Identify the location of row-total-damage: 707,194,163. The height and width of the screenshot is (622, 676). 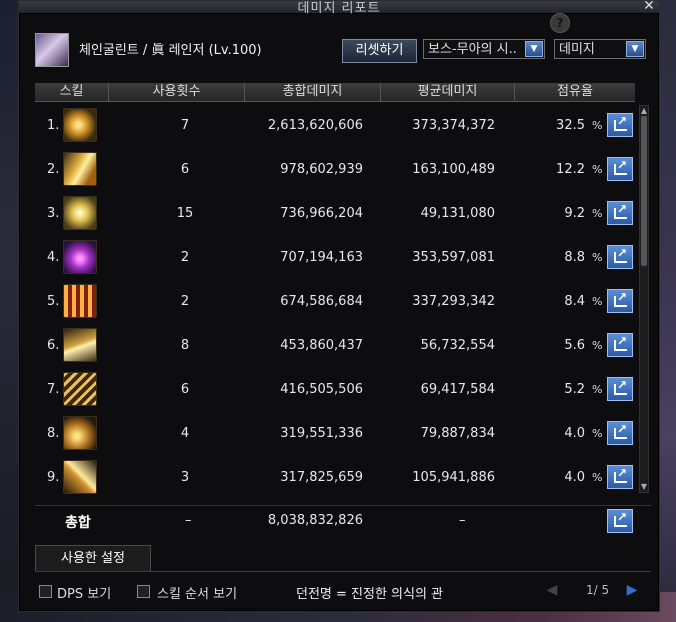
(321, 257).